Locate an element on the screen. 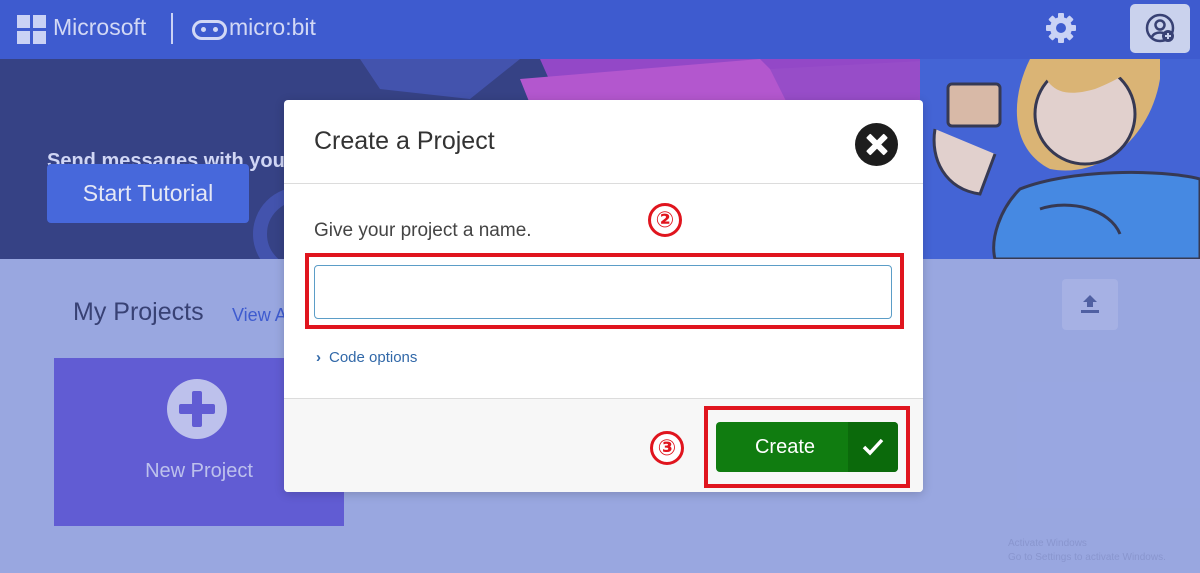  input-highlight-box is located at coordinates (604, 291).